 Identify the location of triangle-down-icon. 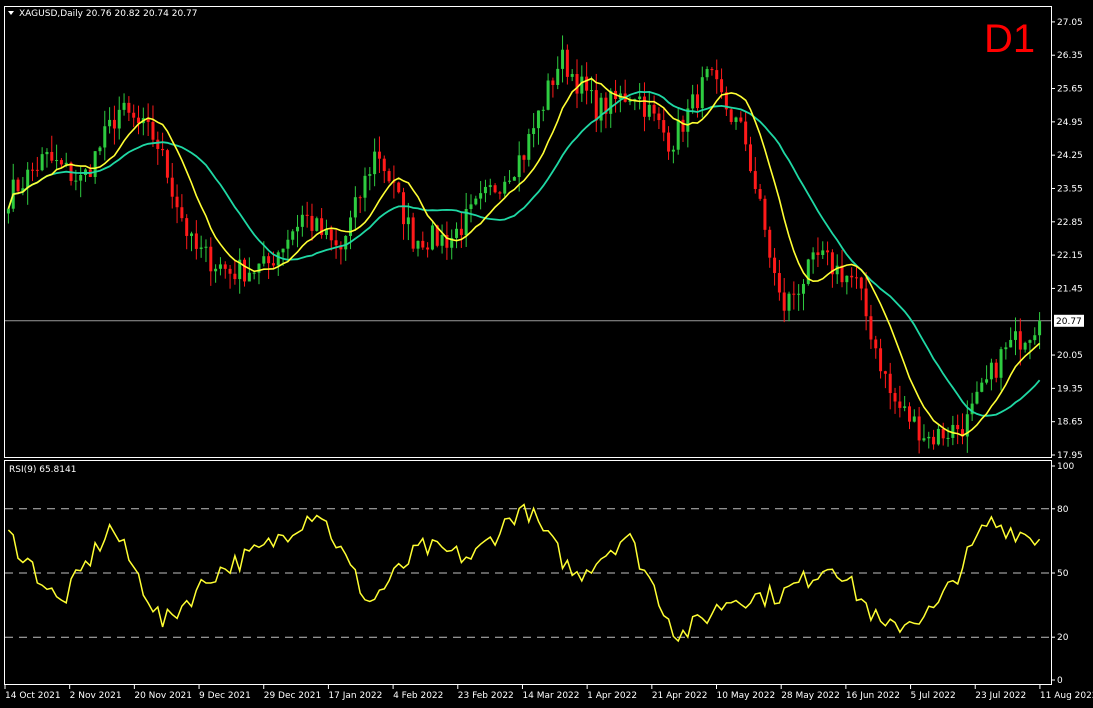
(11, 13).